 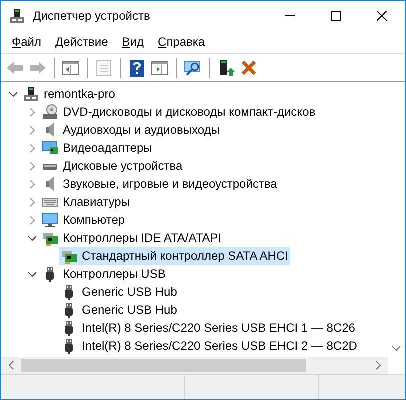 What do you see at coordinates (382, 16) in the screenshot?
I see `close-icon` at bounding box center [382, 16].